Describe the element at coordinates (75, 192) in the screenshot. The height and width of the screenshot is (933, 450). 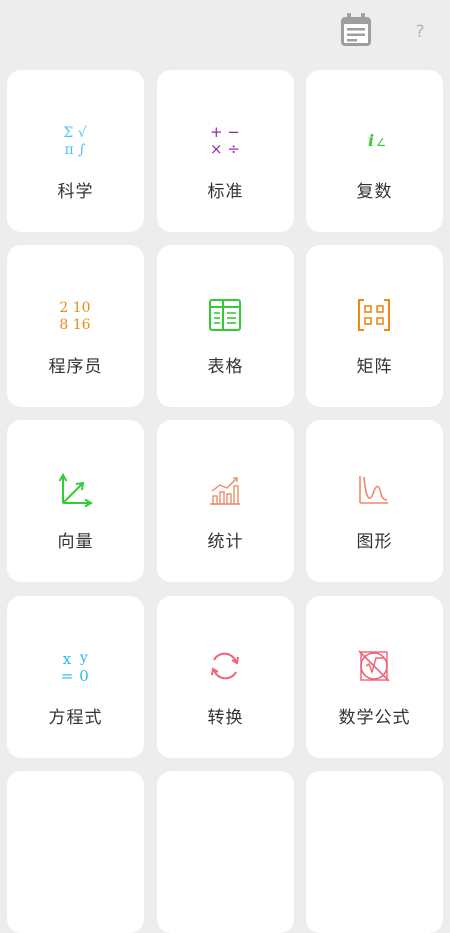
I see `card-label: 科学` at that location.